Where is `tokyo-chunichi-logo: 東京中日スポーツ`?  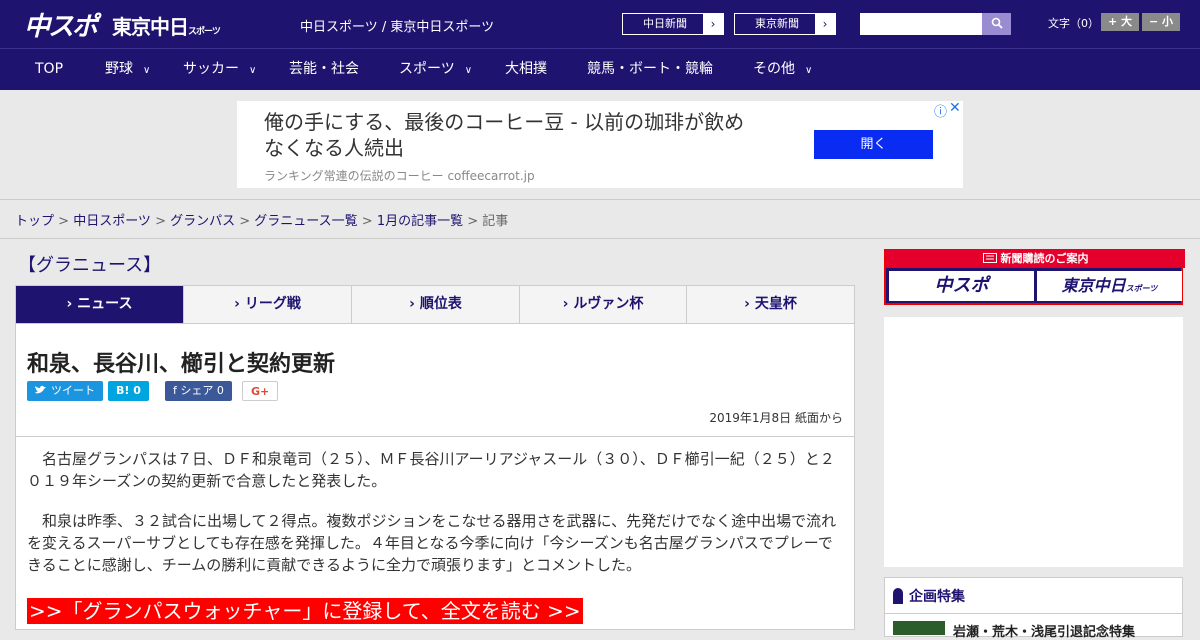 tokyo-chunichi-logo: 東京中日スポーツ is located at coordinates (166, 25).